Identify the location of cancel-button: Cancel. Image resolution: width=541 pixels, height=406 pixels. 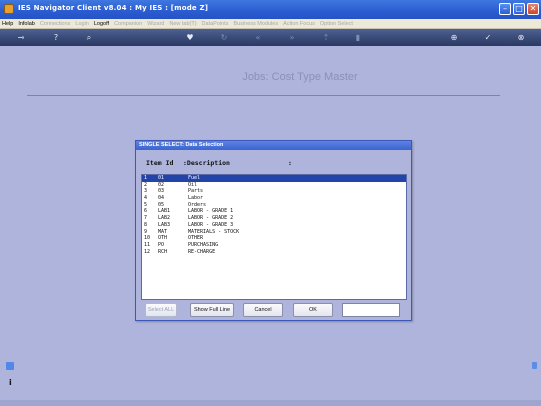
(263, 310).